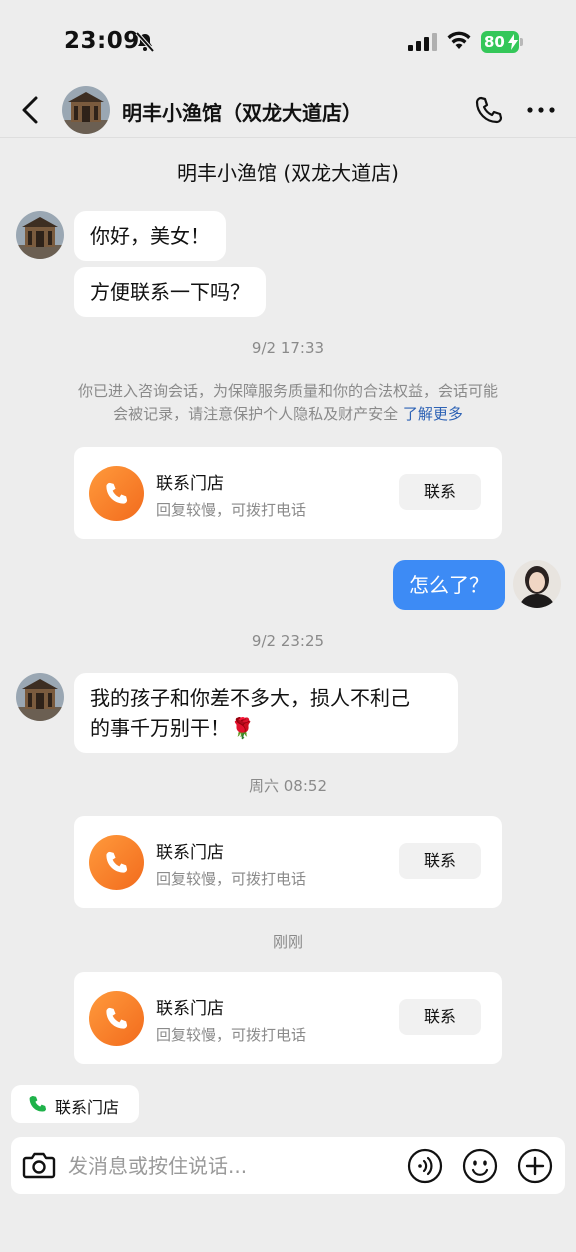 This screenshot has width=576, height=1252. I want to click on wifi-icon, so click(459, 40).